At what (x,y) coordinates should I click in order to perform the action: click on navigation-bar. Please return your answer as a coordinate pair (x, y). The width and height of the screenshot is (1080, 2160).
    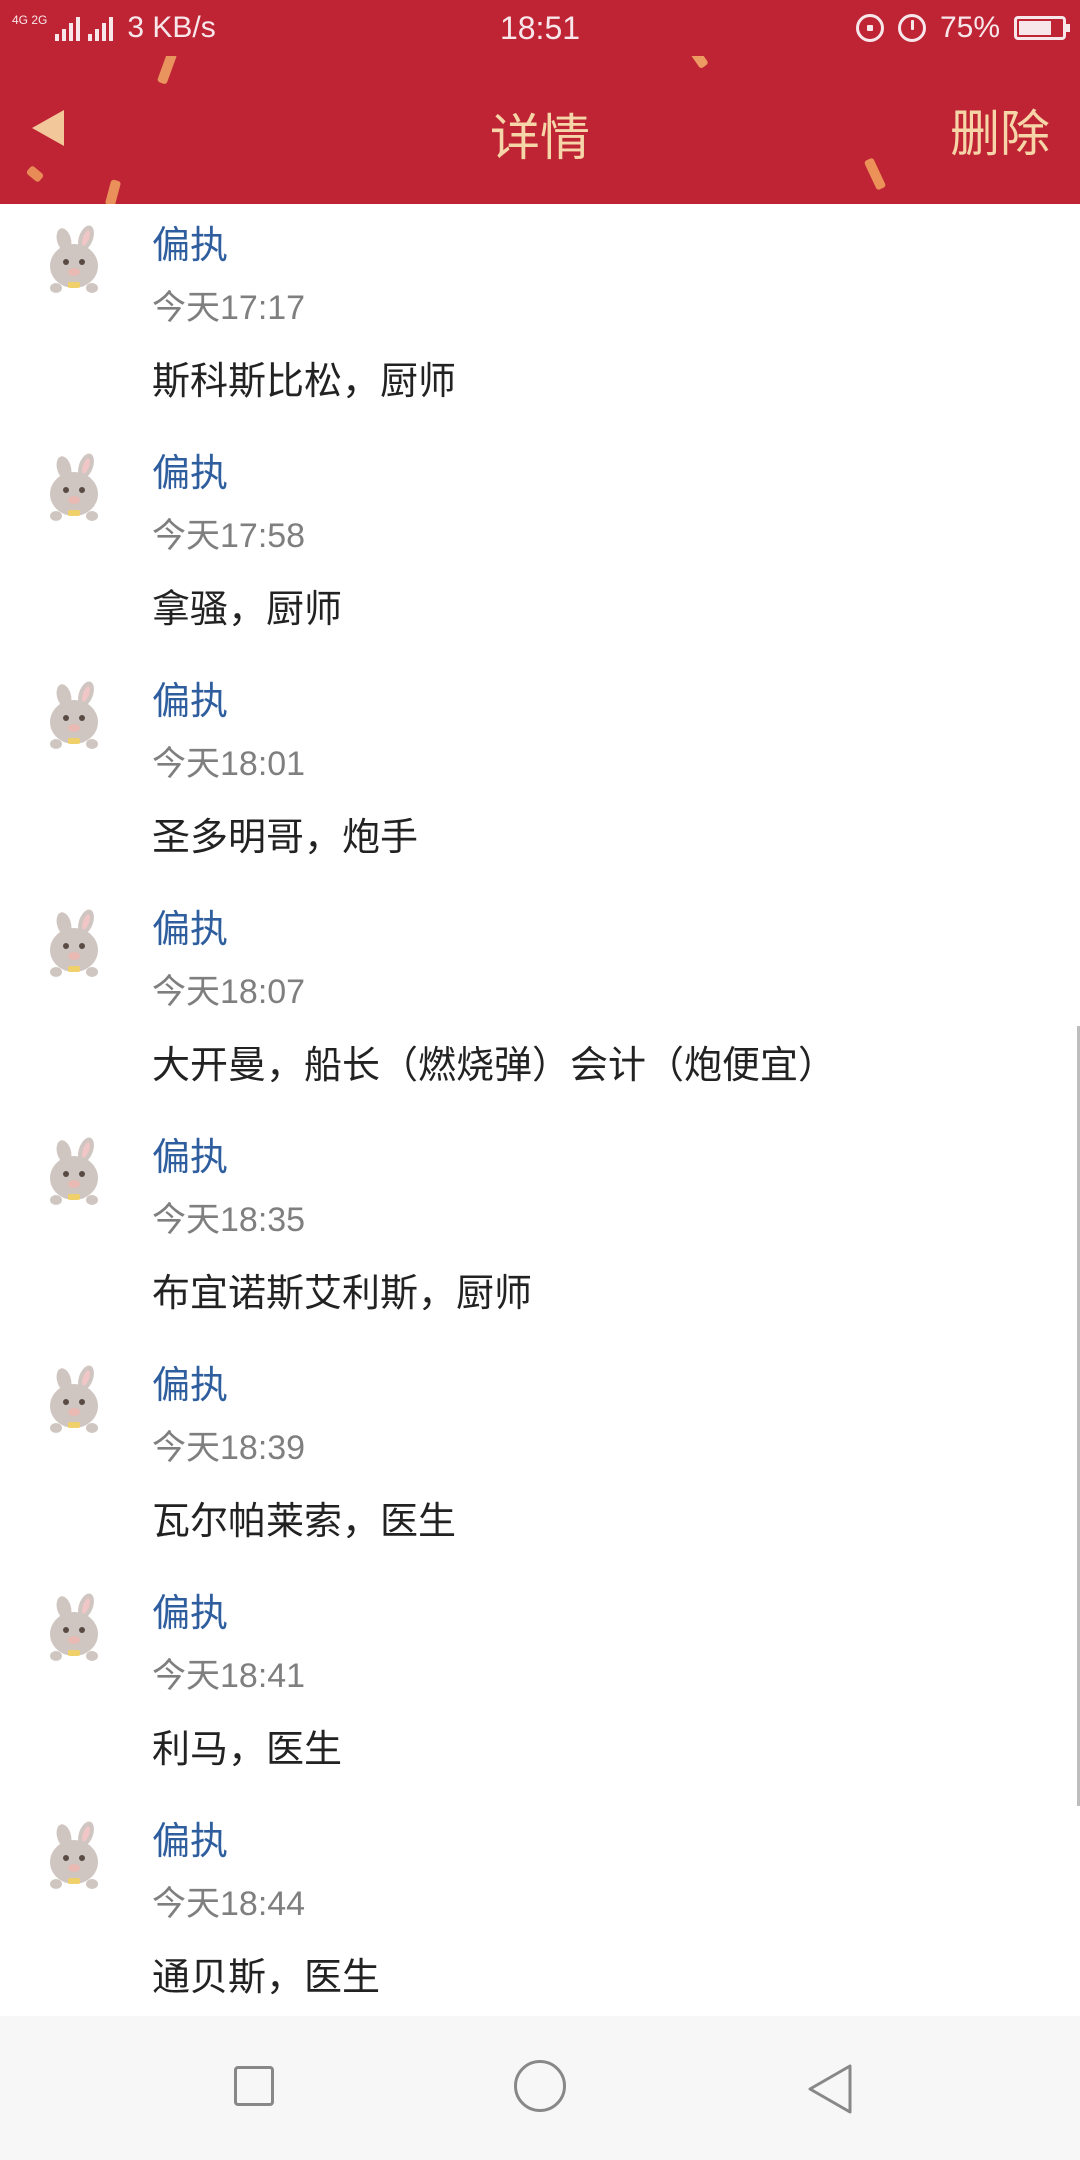
    Looking at the image, I should click on (540, 2088).